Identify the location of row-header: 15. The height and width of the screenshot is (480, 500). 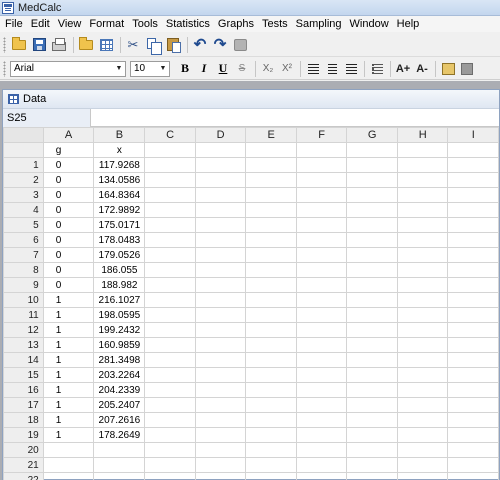
(23, 375).